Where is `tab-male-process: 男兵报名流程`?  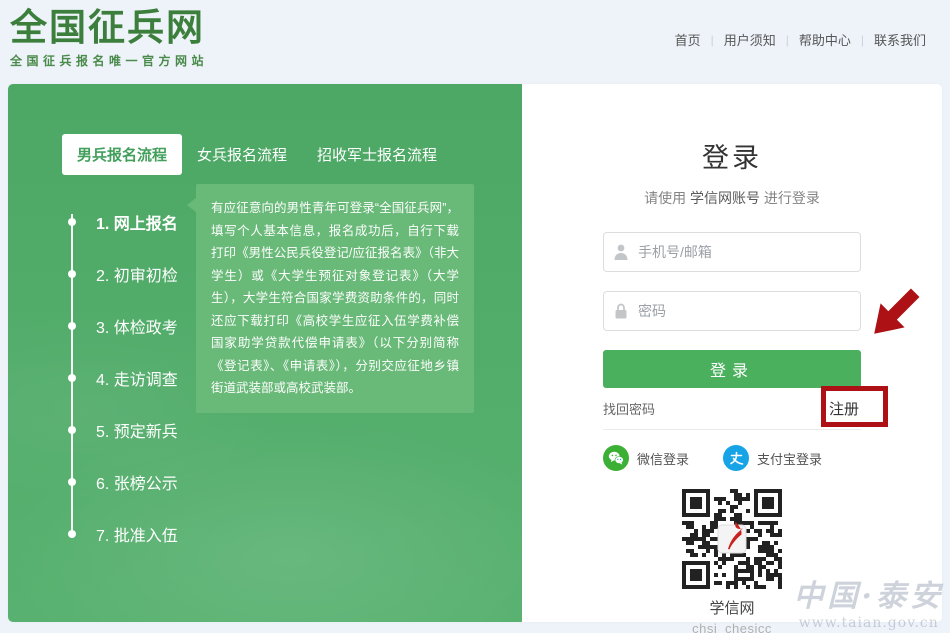
tab-male-process: 男兵报名流程 is located at coordinates (122, 154).